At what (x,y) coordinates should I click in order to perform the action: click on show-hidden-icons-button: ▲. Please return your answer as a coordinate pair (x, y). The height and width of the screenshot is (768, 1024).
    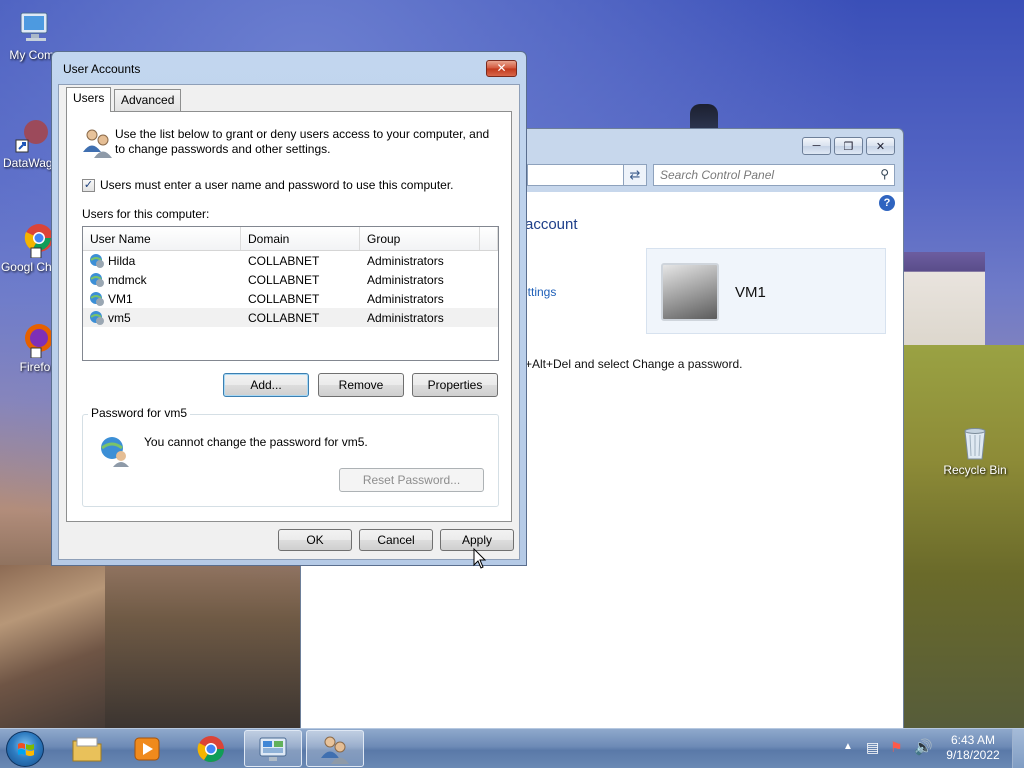
    Looking at the image, I should click on (848, 746).